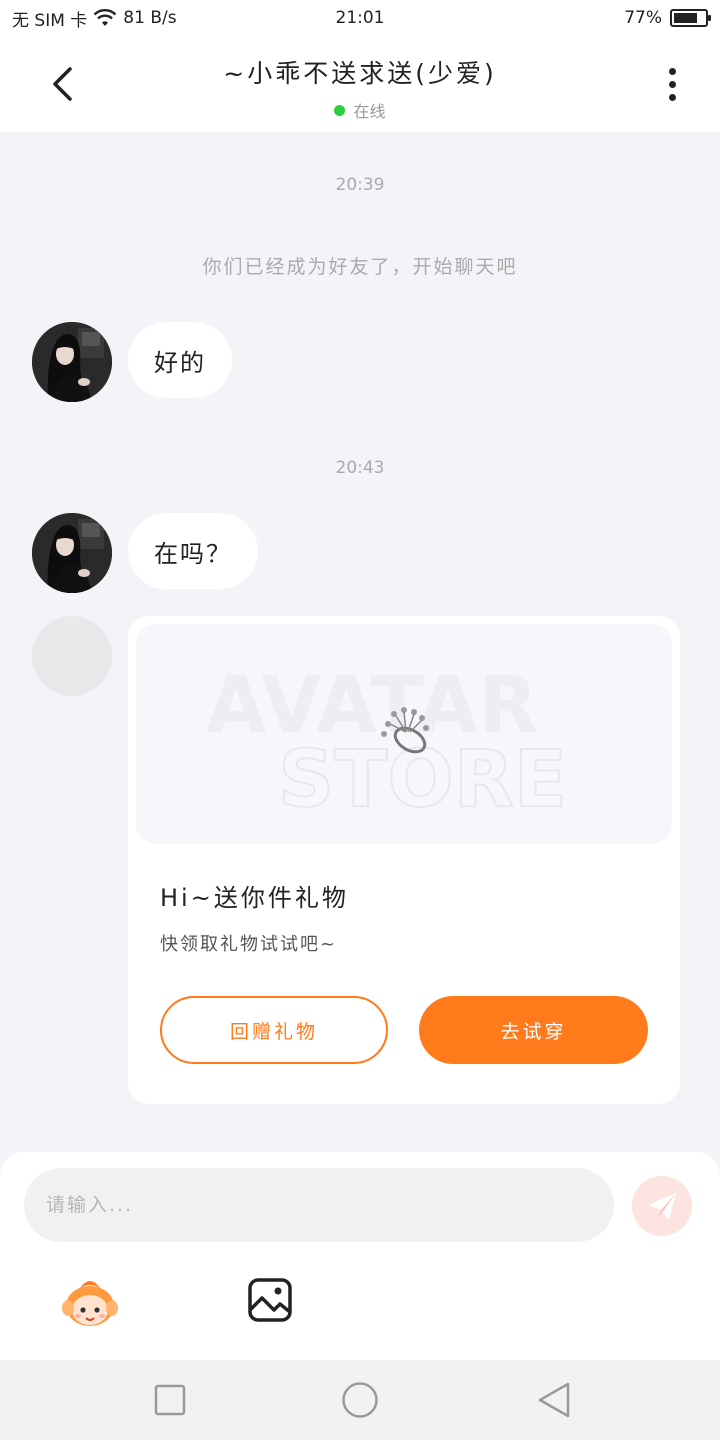 This screenshot has height=1440, width=720. What do you see at coordinates (193, 553) in the screenshot?
I see `message-text: 在吗？` at bounding box center [193, 553].